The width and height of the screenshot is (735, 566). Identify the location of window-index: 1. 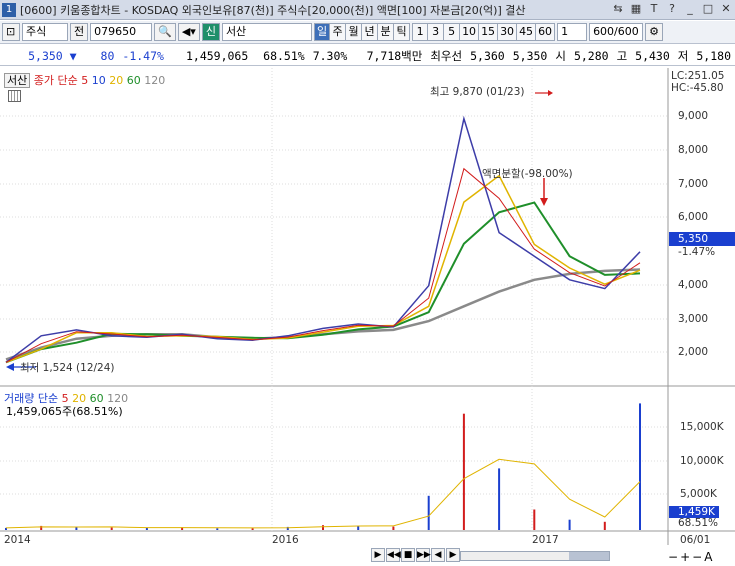
(9, 9).